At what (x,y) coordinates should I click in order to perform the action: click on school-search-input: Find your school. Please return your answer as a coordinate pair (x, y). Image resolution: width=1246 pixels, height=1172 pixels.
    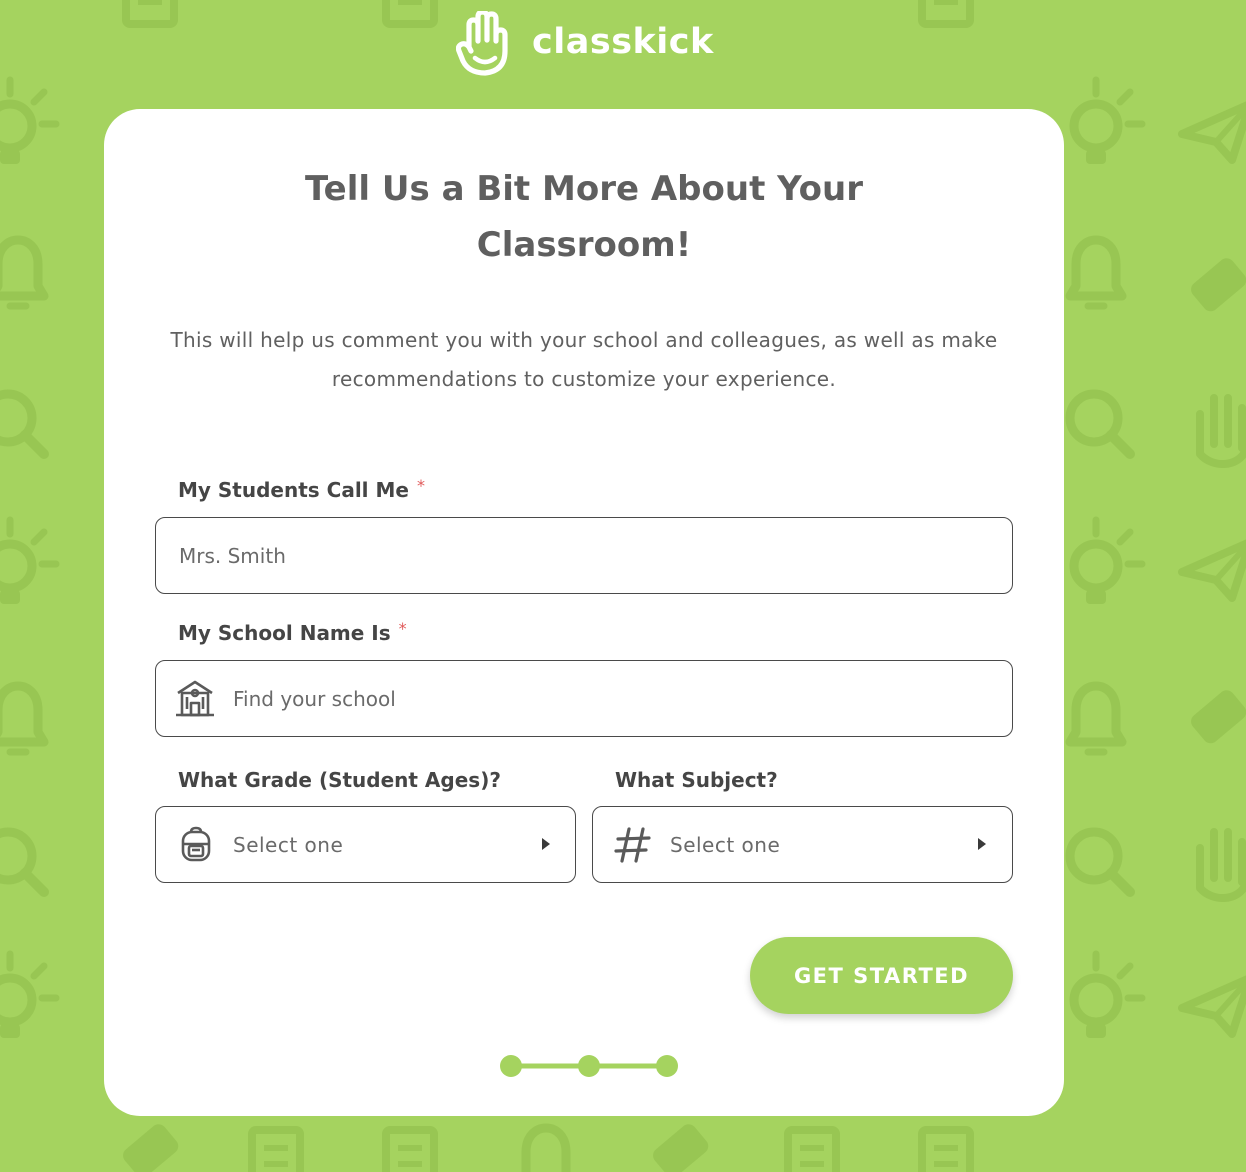
    Looking at the image, I should click on (314, 699).